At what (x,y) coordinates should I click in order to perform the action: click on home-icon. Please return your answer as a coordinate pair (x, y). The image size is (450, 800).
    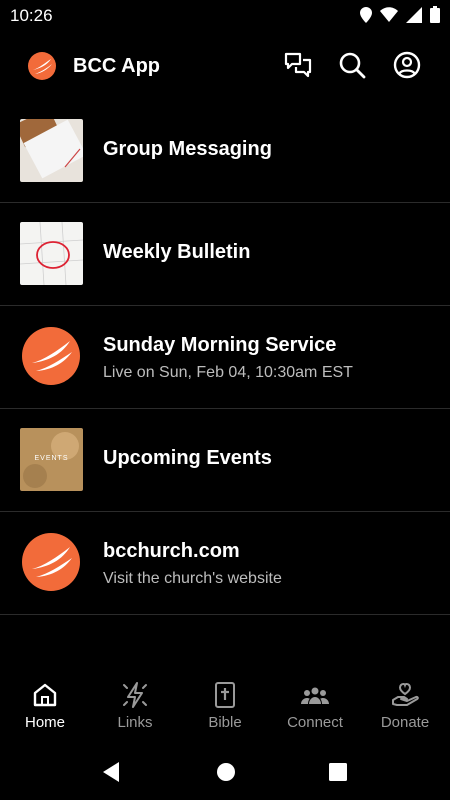
    Looking at the image, I should click on (45, 695).